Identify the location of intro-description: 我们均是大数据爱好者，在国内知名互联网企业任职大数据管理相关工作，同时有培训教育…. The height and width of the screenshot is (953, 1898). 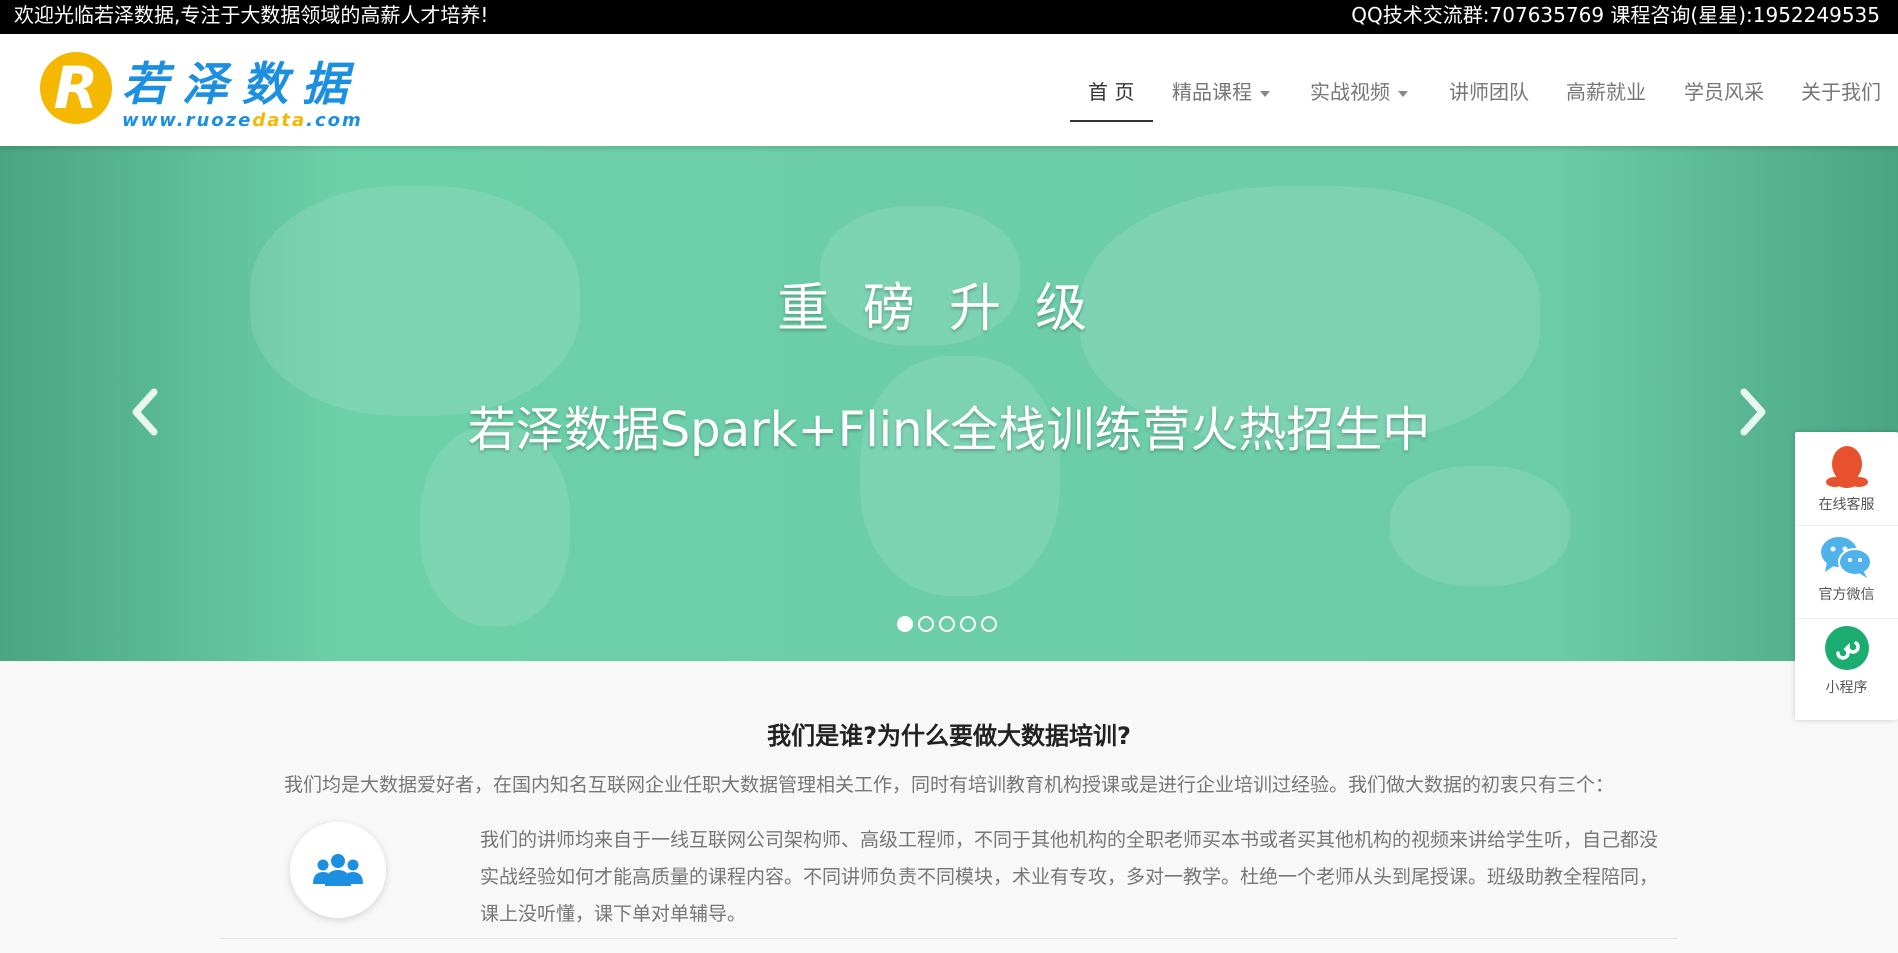
(948, 785).